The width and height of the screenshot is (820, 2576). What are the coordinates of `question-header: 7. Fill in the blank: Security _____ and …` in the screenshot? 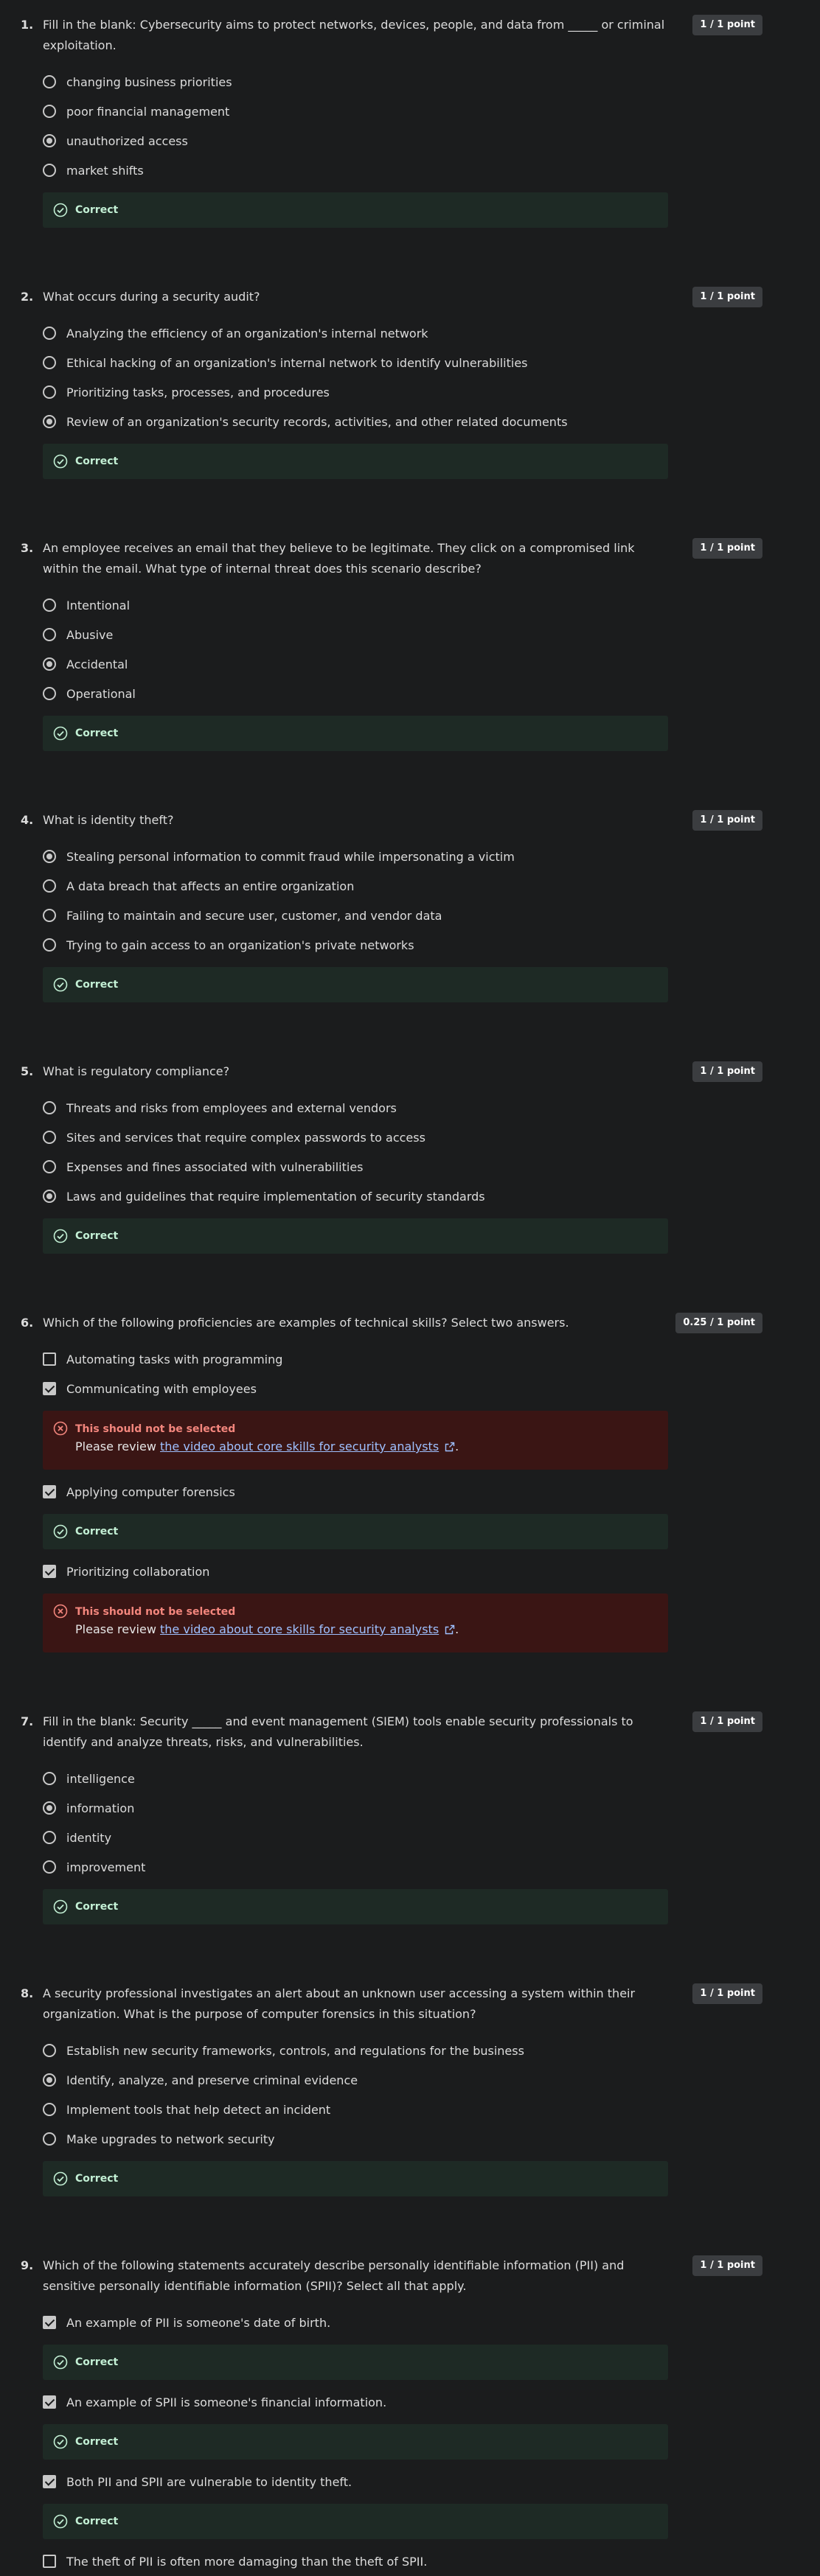 It's located at (392, 1732).